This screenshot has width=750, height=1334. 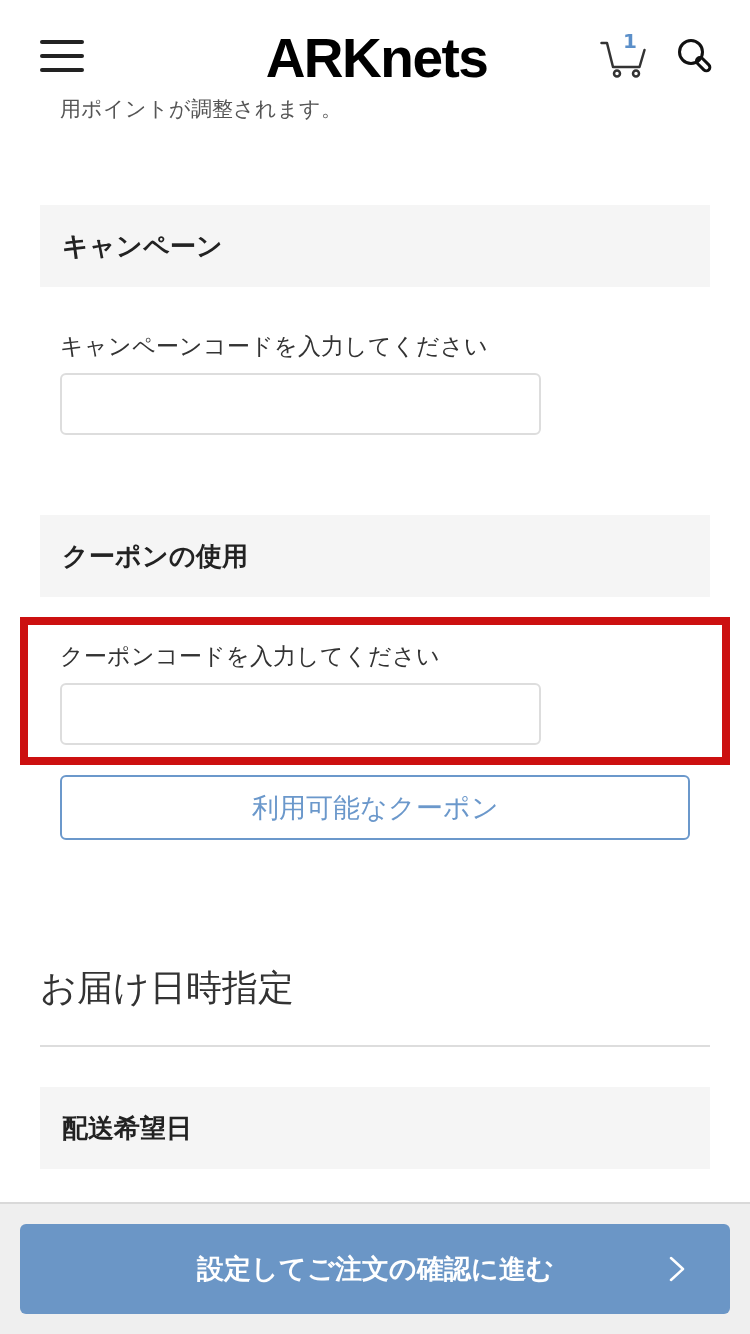 I want to click on available-coupons-button: 利用可能なクーポン, so click(x=375, y=807).